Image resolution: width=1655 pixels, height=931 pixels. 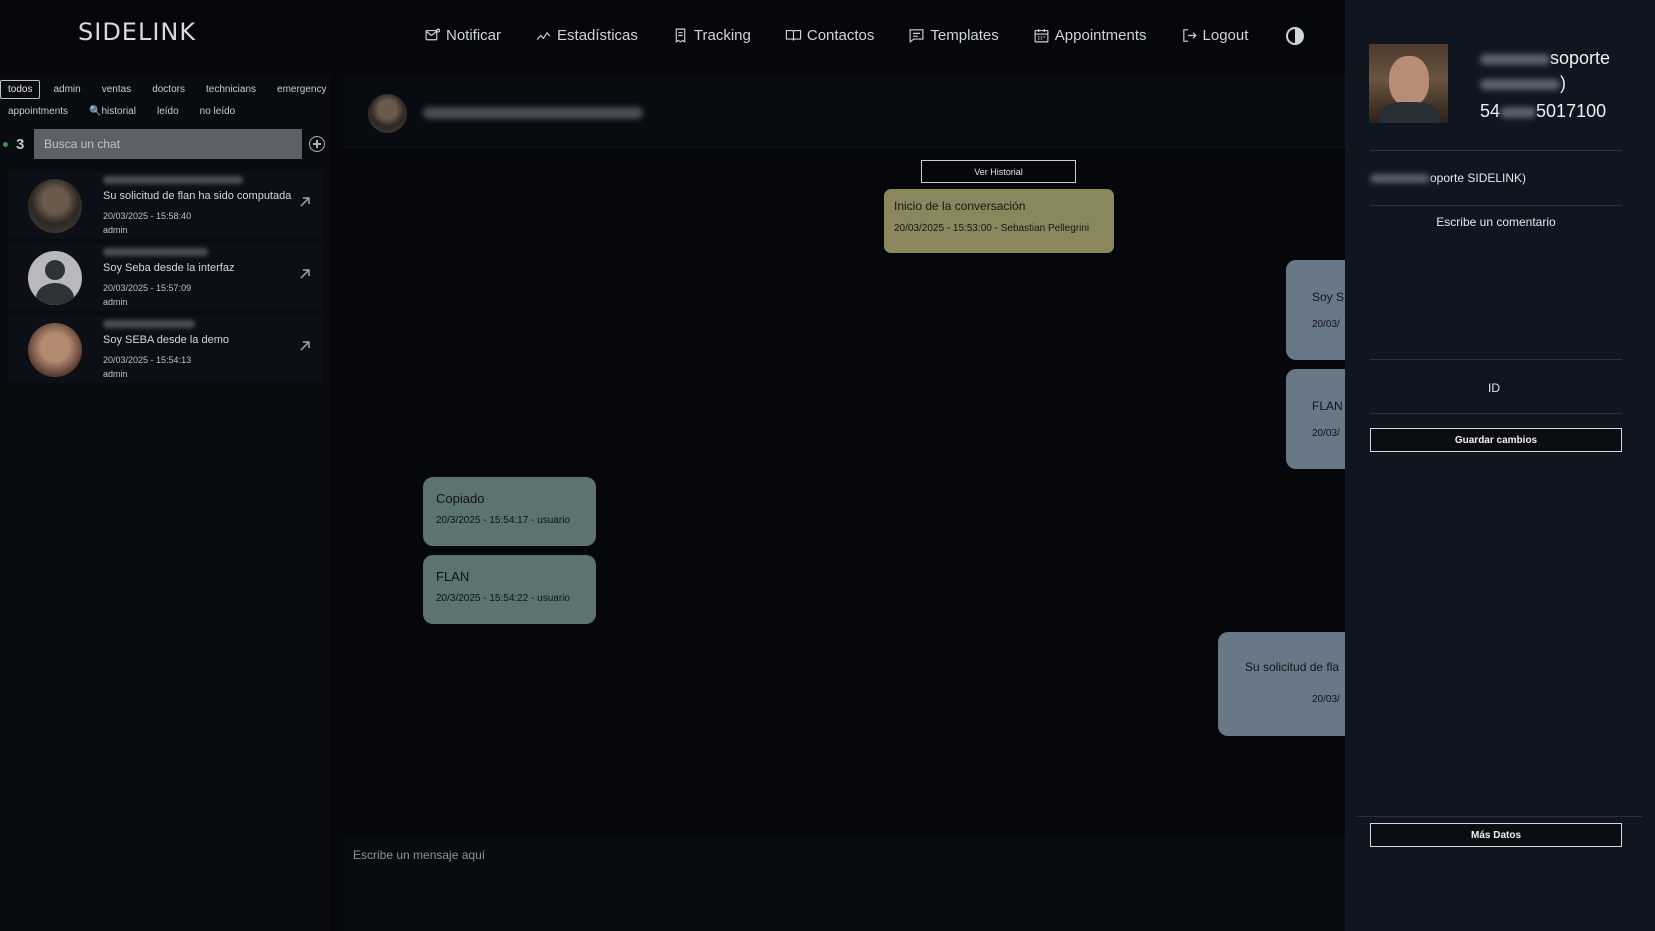 What do you see at coordinates (1295, 36) in the screenshot?
I see `contrast-icon` at bounding box center [1295, 36].